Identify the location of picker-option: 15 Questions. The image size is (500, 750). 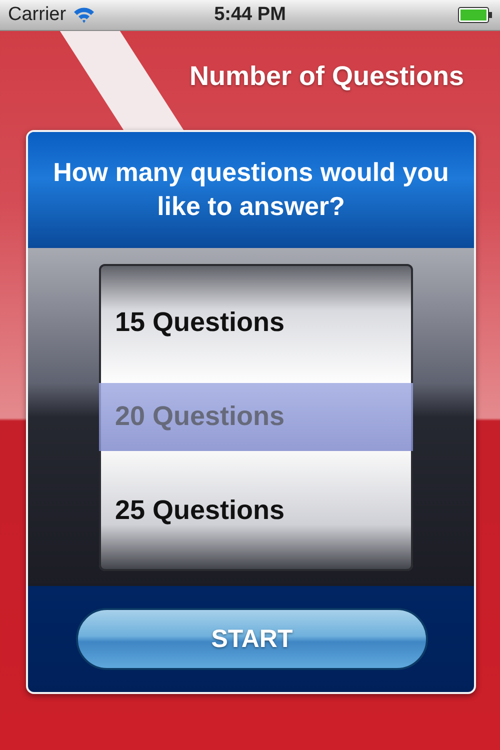
(256, 323).